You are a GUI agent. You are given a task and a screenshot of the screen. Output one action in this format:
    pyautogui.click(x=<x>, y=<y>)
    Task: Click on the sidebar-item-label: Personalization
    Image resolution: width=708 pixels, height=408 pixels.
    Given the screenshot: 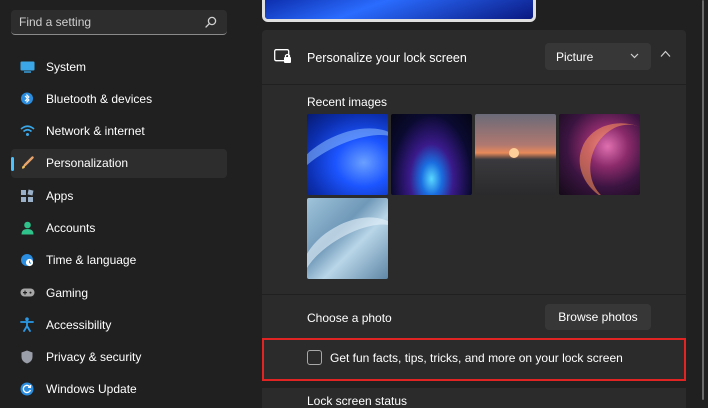 What is the action you would take?
    pyautogui.click(x=87, y=163)
    